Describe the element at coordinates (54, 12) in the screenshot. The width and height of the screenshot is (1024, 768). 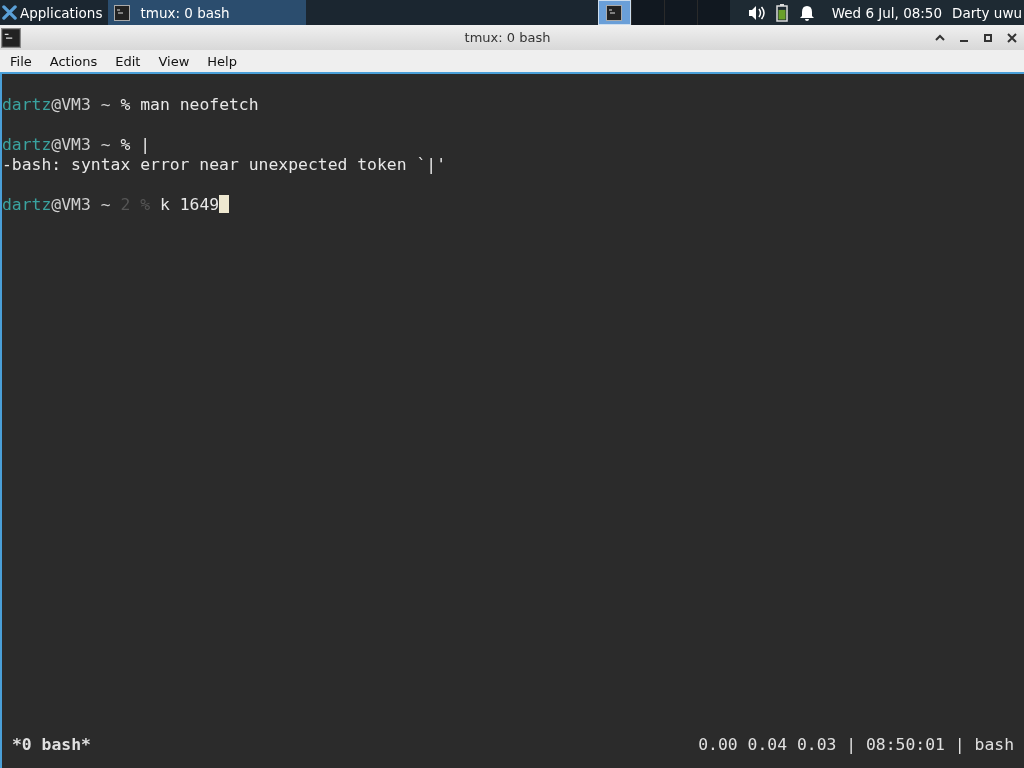
I see `applications-menu-button: Applications` at that location.